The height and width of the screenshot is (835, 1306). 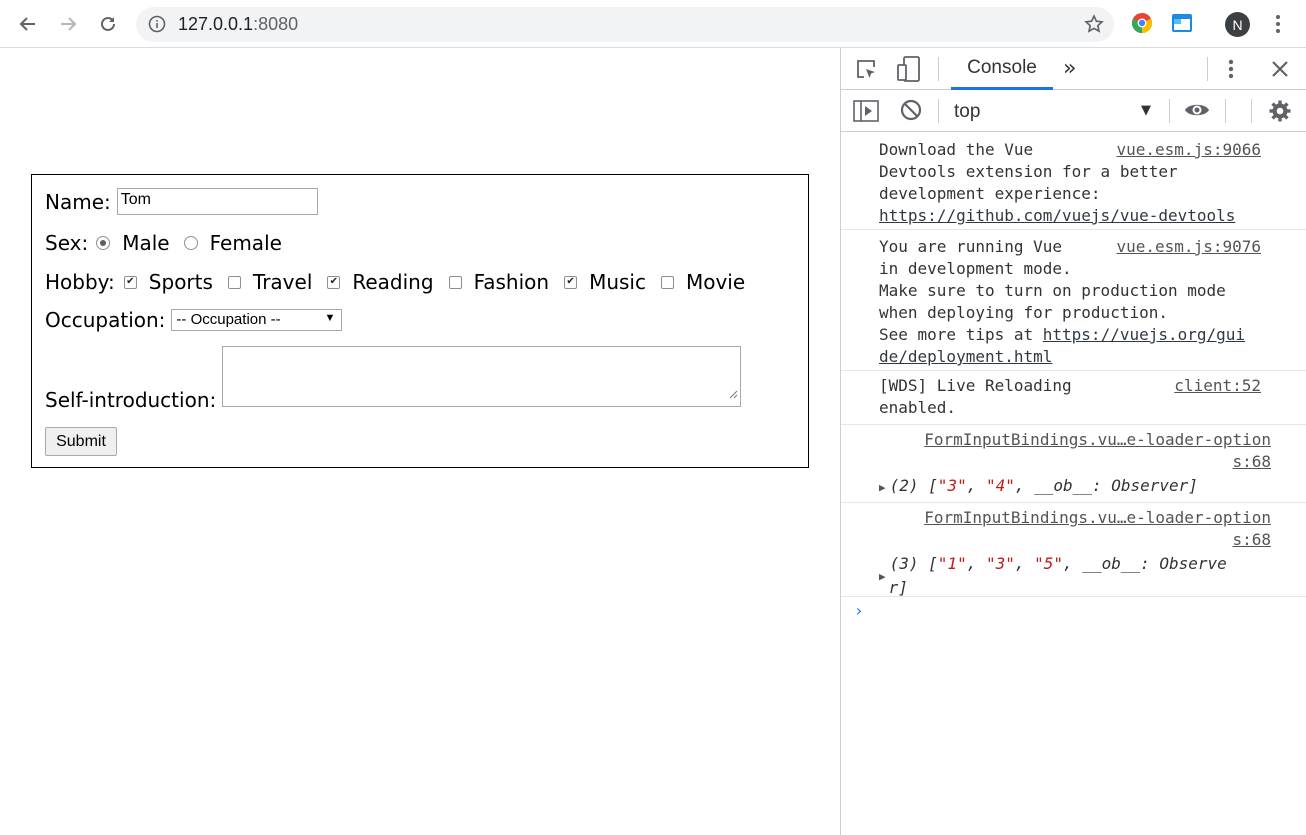 What do you see at coordinates (180, 282) in the screenshot?
I see `hobby-sports-label: Sports` at bounding box center [180, 282].